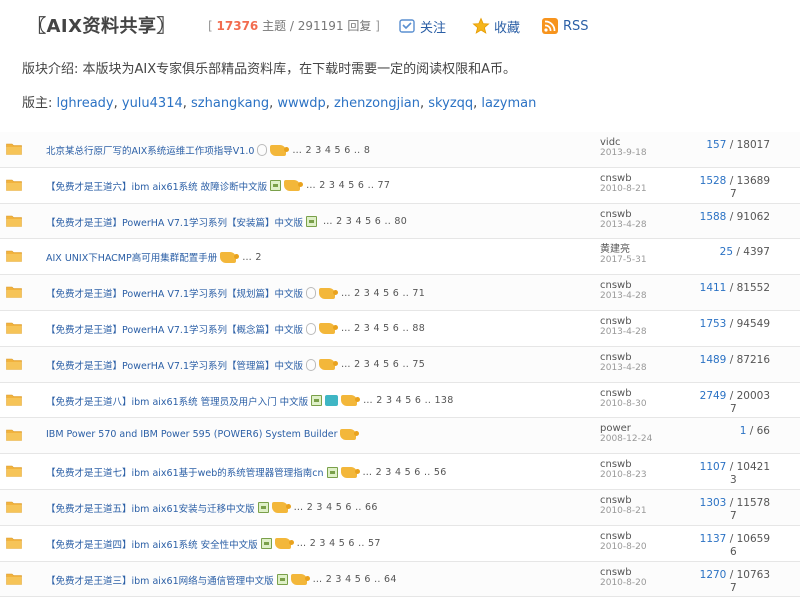 The image size is (800, 600). Describe the element at coordinates (383, 364) in the screenshot. I see `thread-pages: … 2 3 4 5 6 .. 75` at that location.